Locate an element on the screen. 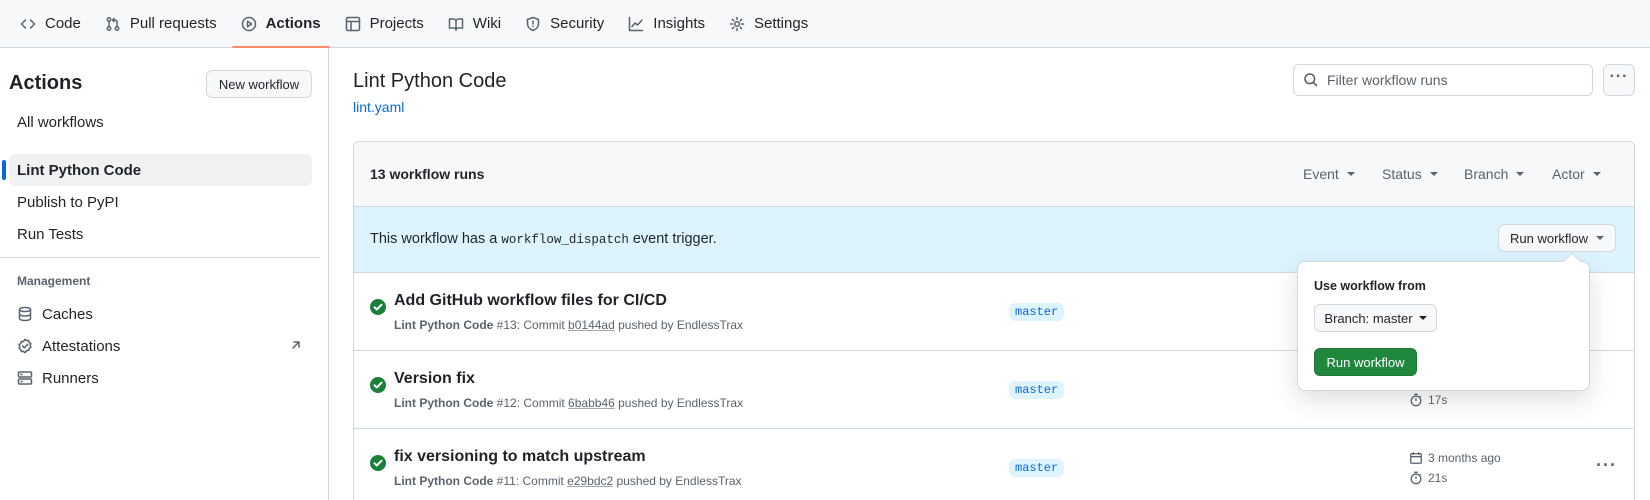  tab-settings: Settings is located at coordinates (768, 23).